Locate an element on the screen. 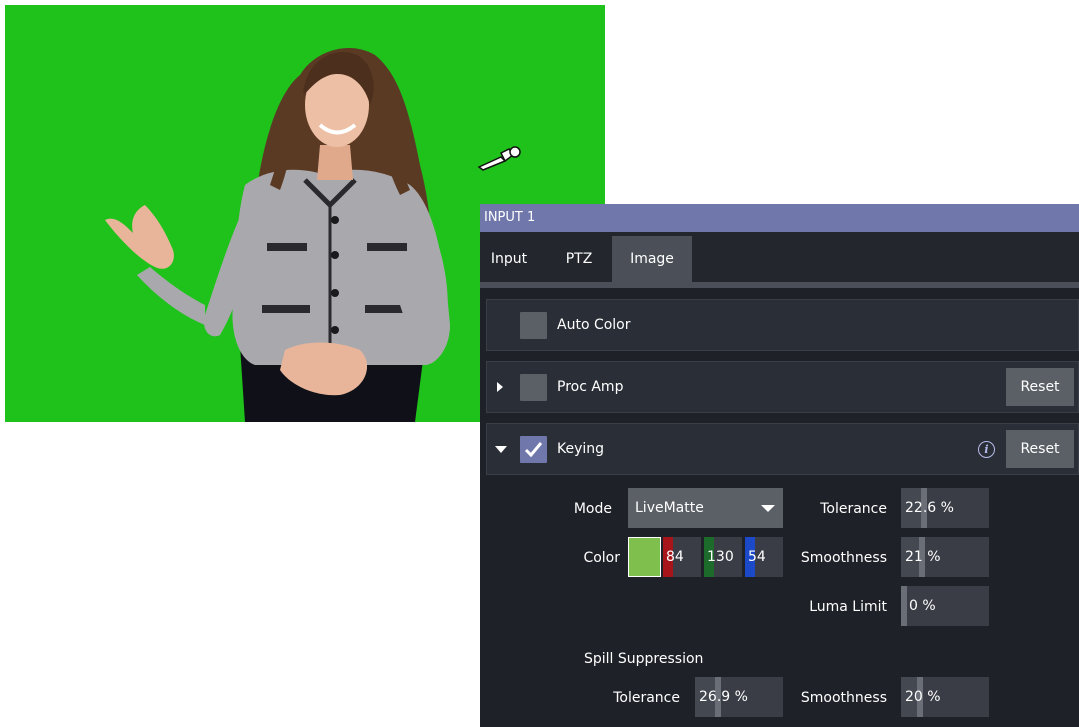 This screenshot has width=1079, height=727. panel-title: INPUT 1 is located at coordinates (779, 218).